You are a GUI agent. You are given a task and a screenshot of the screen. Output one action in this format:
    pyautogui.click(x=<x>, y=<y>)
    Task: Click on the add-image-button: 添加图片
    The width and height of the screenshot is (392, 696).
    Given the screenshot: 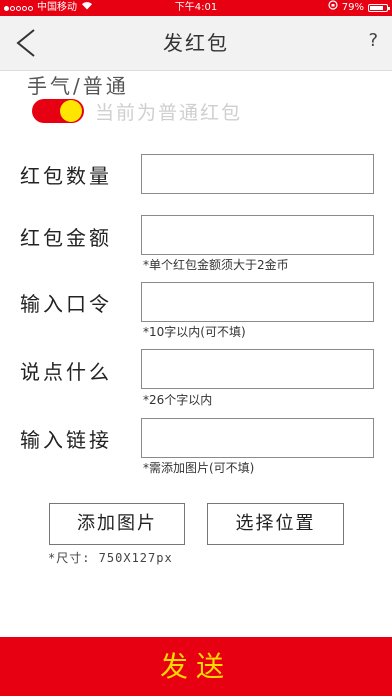 What is the action you would take?
    pyautogui.click(x=117, y=524)
    